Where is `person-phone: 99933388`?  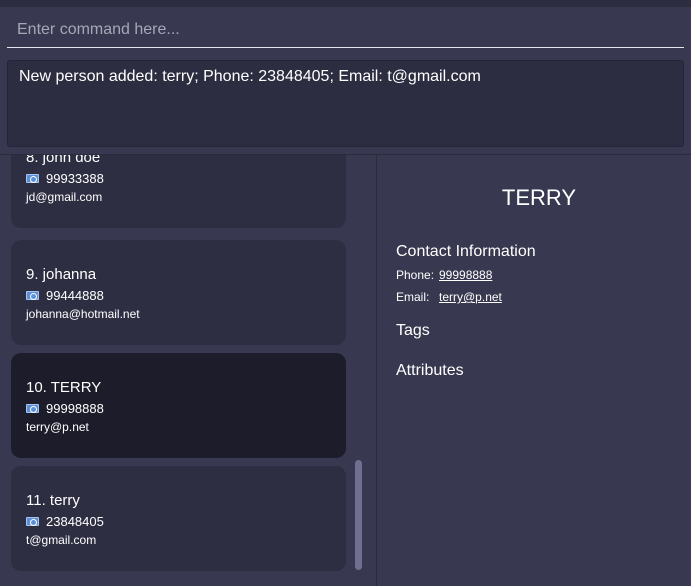
person-phone: 99933388 is located at coordinates (65, 178).